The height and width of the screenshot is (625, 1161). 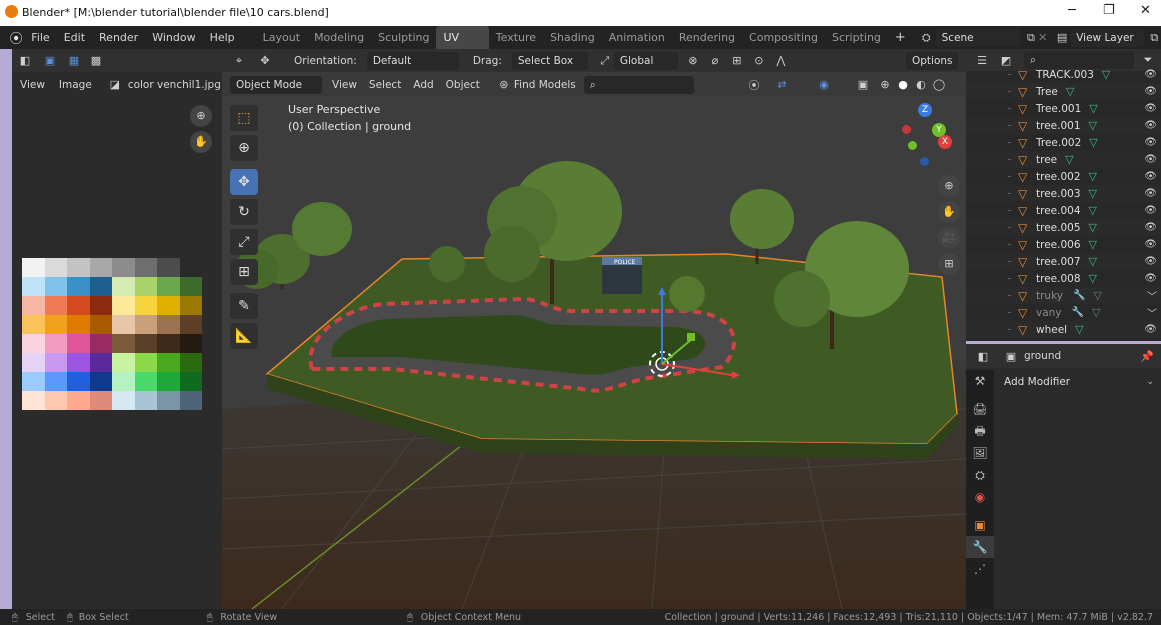 What do you see at coordinates (339, 37) in the screenshot?
I see `tab-modeling: Modeling` at bounding box center [339, 37].